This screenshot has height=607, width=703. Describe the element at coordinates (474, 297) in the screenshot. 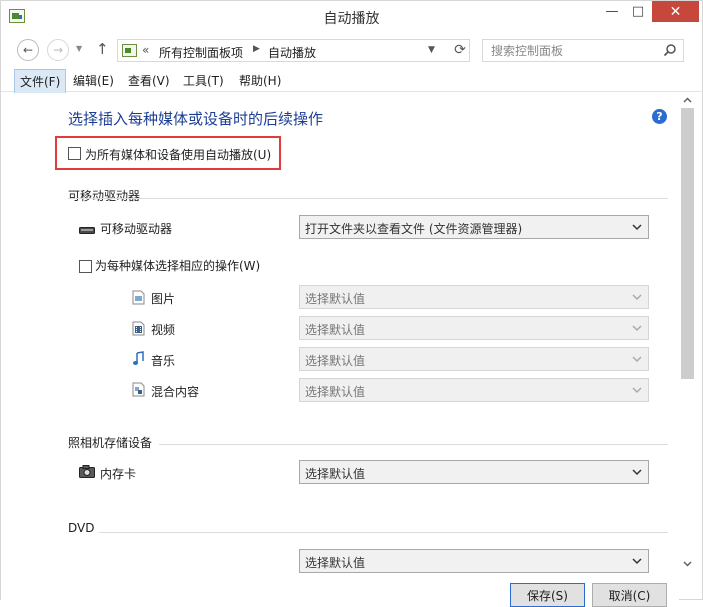

I see `pictures-action-select: 选择默认值` at that location.